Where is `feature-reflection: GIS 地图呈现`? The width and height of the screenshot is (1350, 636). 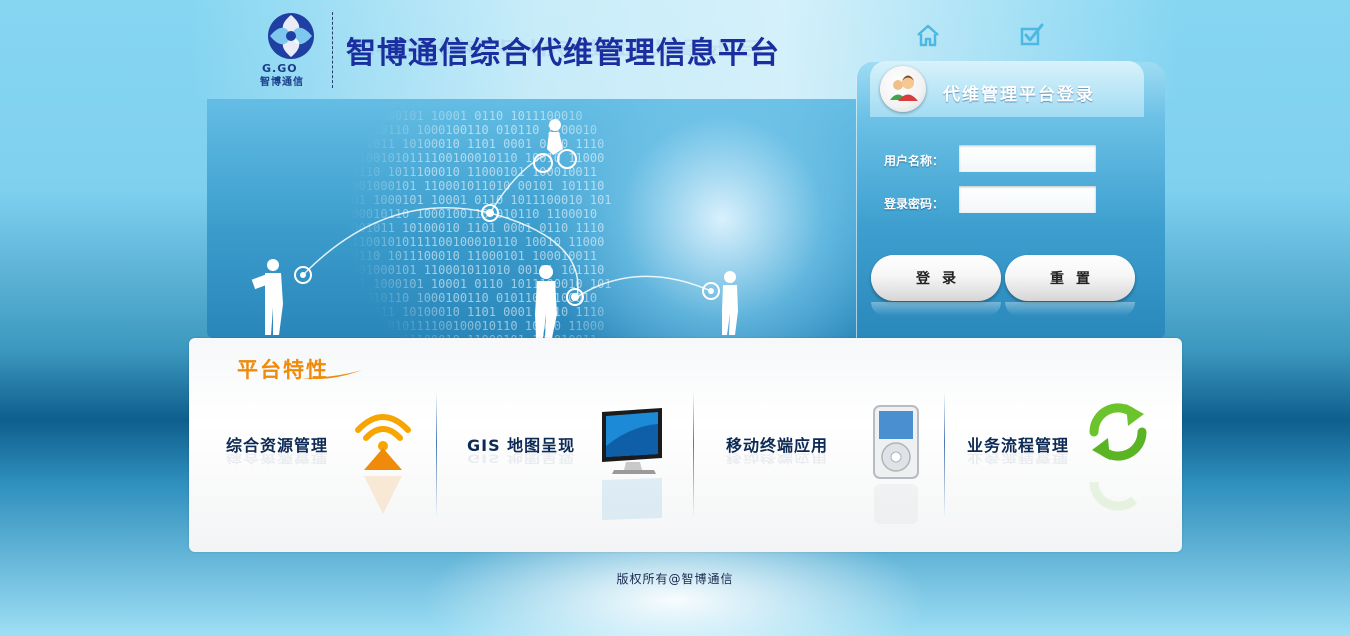 feature-reflection: GIS 地图呈现 is located at coordinates (521, 458).